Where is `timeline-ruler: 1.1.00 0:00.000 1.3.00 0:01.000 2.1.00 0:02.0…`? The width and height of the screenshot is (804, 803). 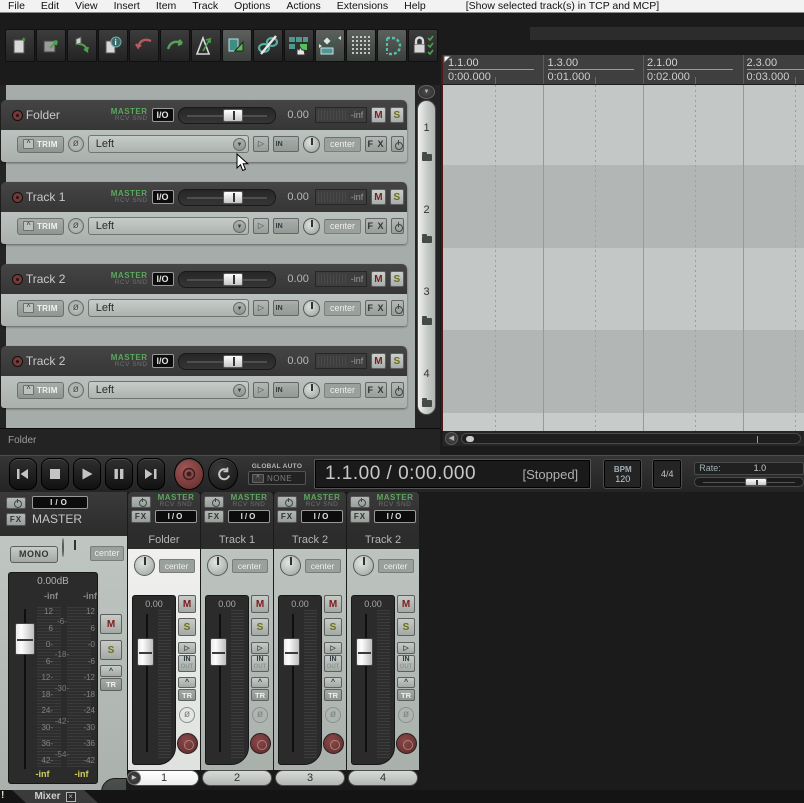
timeline-ruler: 1.1.00 0:00.000 1.3.00 0:01.000 2.1.00 0:02.0… is located at coordinates (623, 70).